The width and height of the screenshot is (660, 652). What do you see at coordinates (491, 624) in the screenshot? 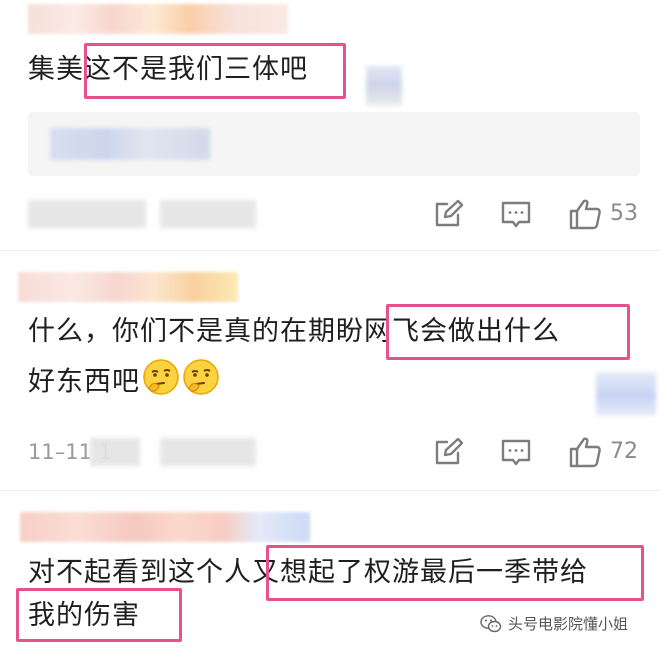
I see `wechat-icon` at bounding box center [491, 624].